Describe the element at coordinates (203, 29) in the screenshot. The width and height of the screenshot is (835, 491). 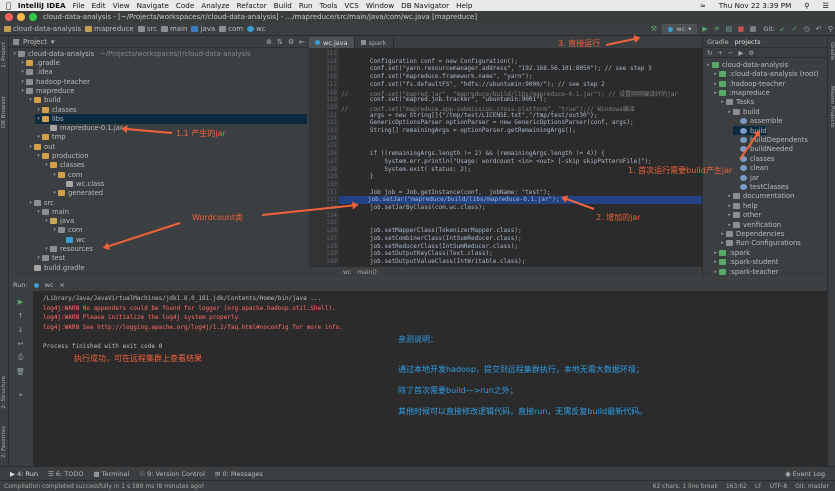
I see `breadcrumb-java: java` at that location.